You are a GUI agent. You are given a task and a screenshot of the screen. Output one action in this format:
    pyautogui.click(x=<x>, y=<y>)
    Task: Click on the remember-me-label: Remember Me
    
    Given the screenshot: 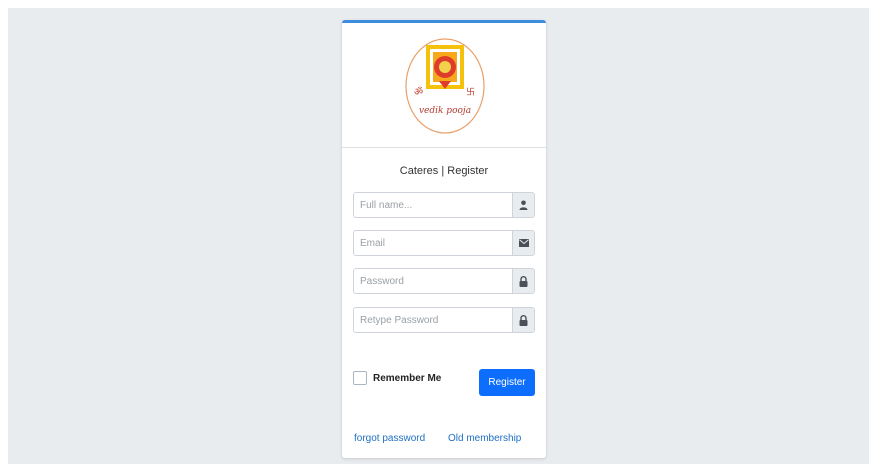 What is the action you would take?
    pyautogui.click(x=407, y=378)
    